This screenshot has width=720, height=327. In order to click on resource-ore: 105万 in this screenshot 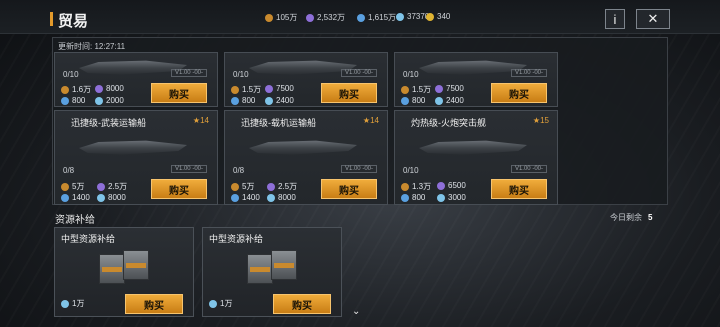, I will do `click(281, 17)`.